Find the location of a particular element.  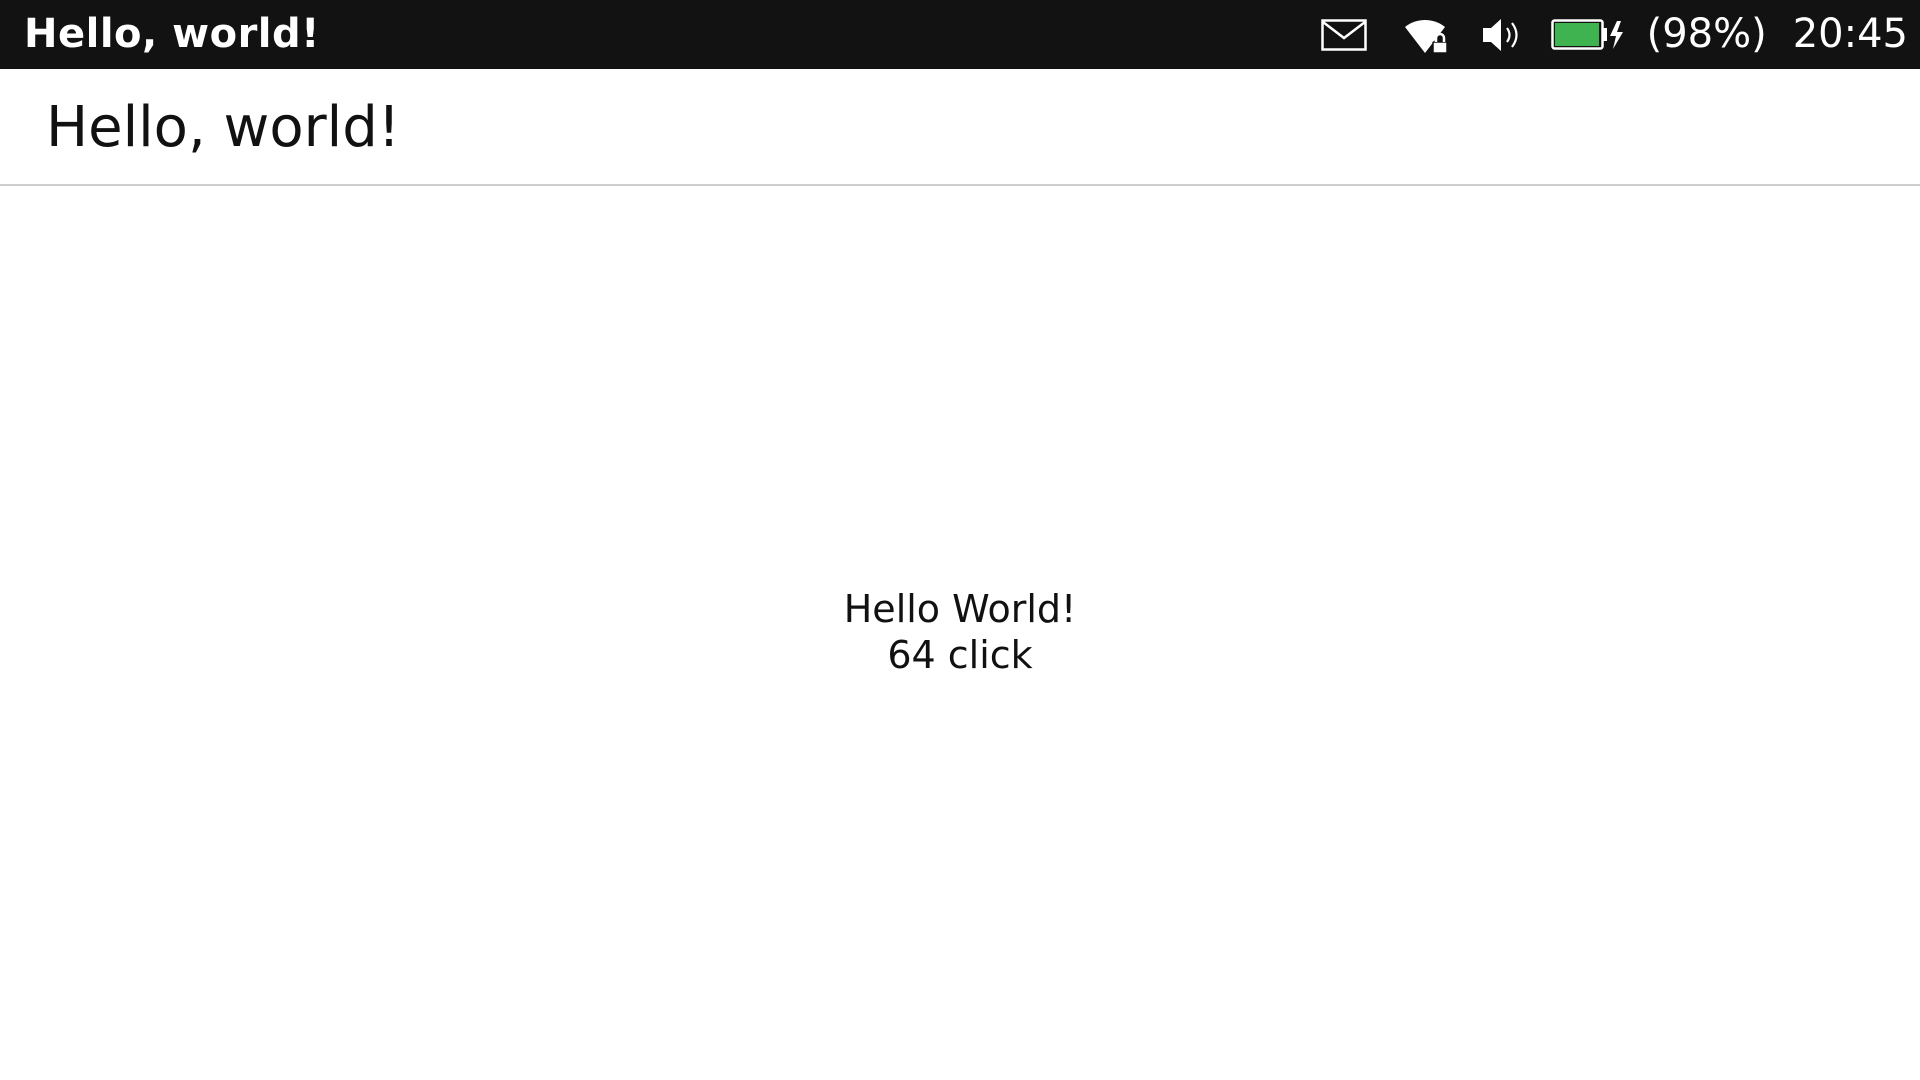

greeting-text: Hello World! is located at coordinates (960, 609).